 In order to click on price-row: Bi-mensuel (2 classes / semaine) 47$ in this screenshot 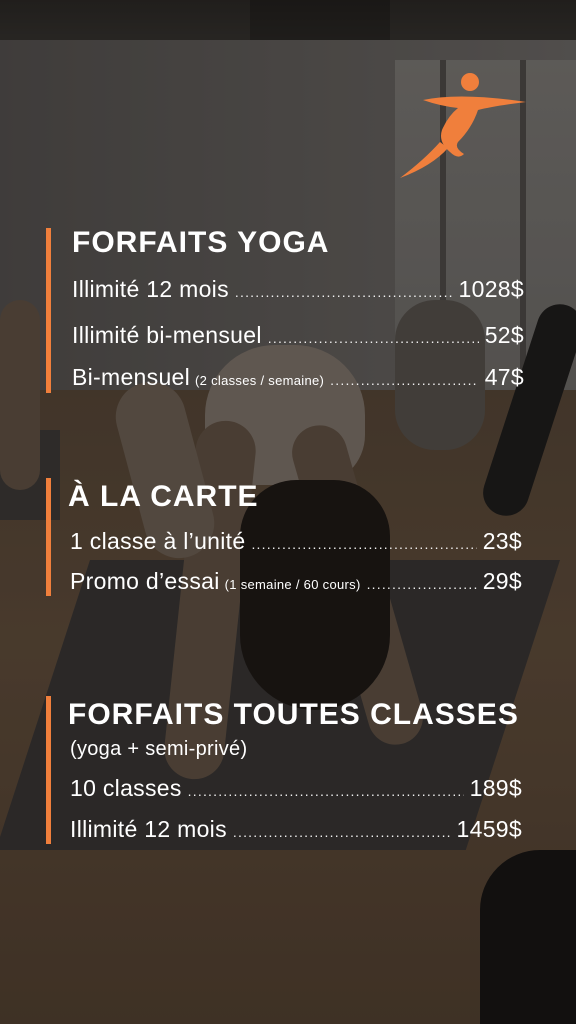, I will do `click(298, 377)`.